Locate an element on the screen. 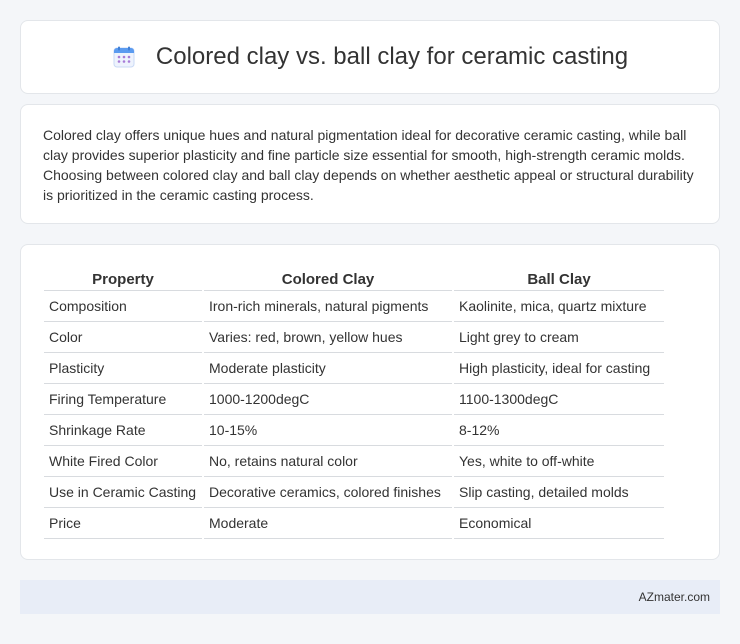 This screenshot has height=644, width=740. cell-ball-clay: Slip casting, detailed molds is located at coordinates (559, 492).